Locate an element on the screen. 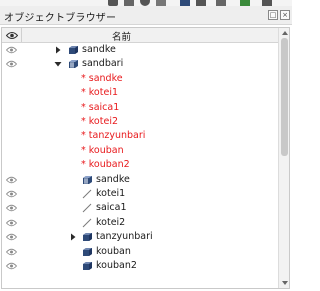 This screenshot has height=291, width=320. float-panel-button: □ is located at coordinates (273, 15).